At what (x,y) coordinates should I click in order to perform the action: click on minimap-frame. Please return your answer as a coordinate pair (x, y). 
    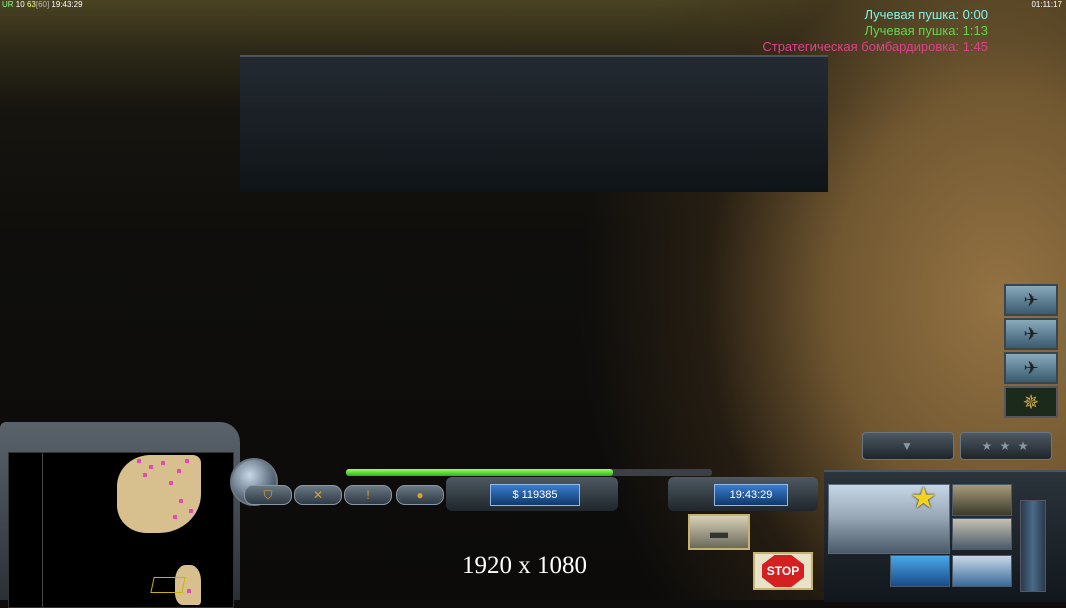
    Looking at the image, I should click on (120, 515).